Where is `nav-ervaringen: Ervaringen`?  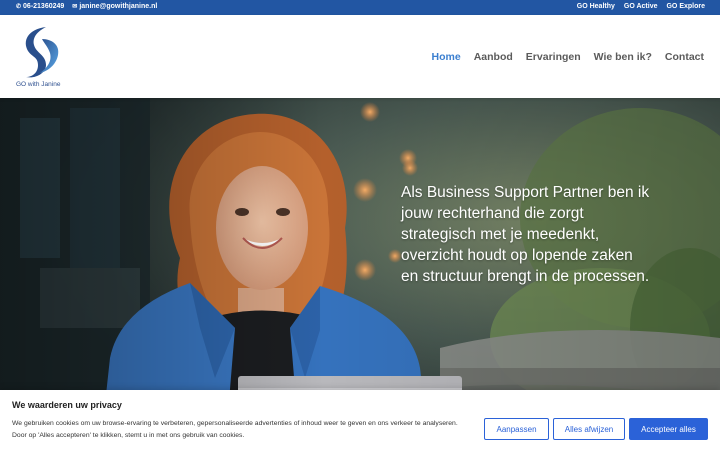
nav-ervaringen: Ervaringen is located at coordinates (553, 57).